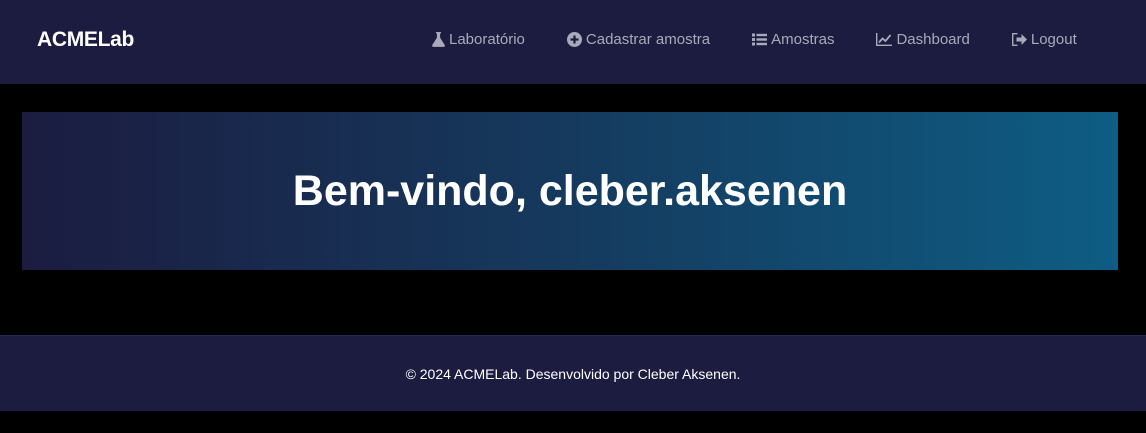  I want to click on nav-item-label: Logout, so click(1053, 39).